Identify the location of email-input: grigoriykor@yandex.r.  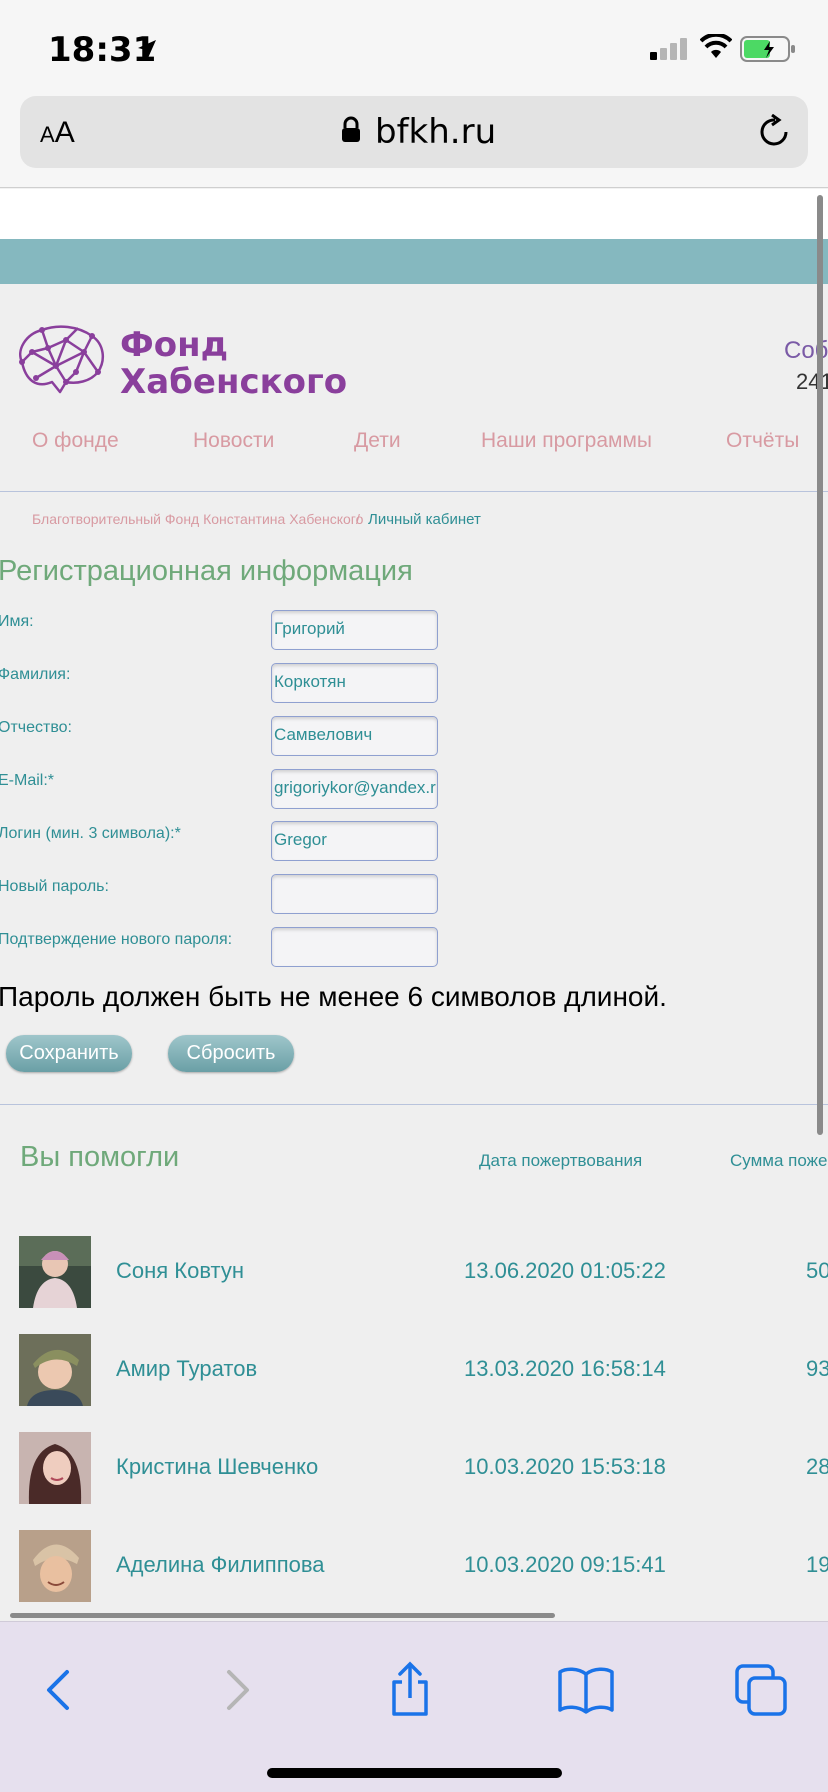
(354, 789).